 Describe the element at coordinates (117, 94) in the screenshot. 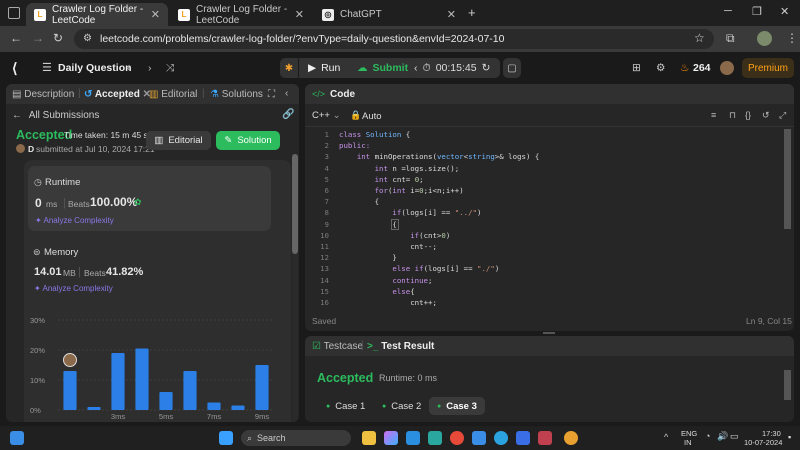

I see `tab-accepted: ↺ Accepted ✕` at that location.